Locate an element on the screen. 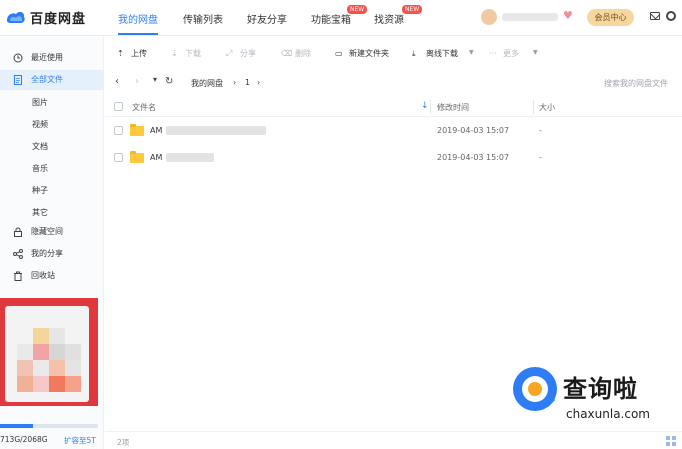  watermark-logo-icon is located at coordinates (535, 389).